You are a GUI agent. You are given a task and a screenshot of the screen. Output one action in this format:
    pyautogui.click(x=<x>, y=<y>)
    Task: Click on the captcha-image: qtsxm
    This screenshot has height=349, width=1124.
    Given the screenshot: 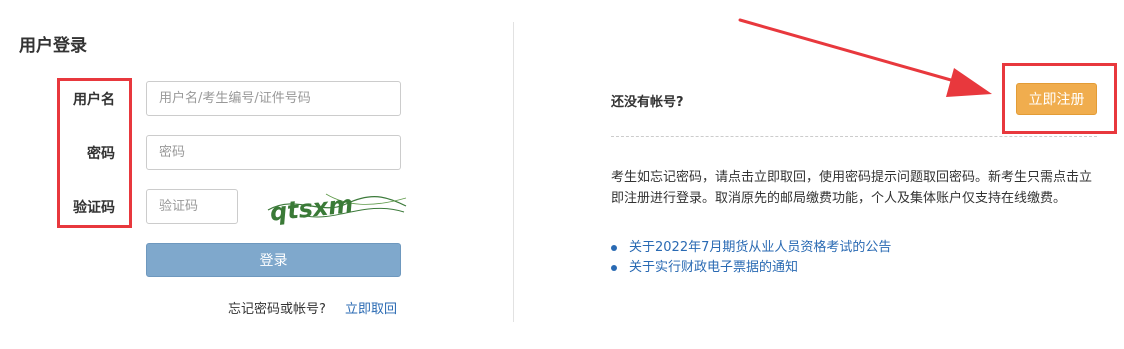 What is the action you would take?
    pyautogui.click(x=337, y=206)
    